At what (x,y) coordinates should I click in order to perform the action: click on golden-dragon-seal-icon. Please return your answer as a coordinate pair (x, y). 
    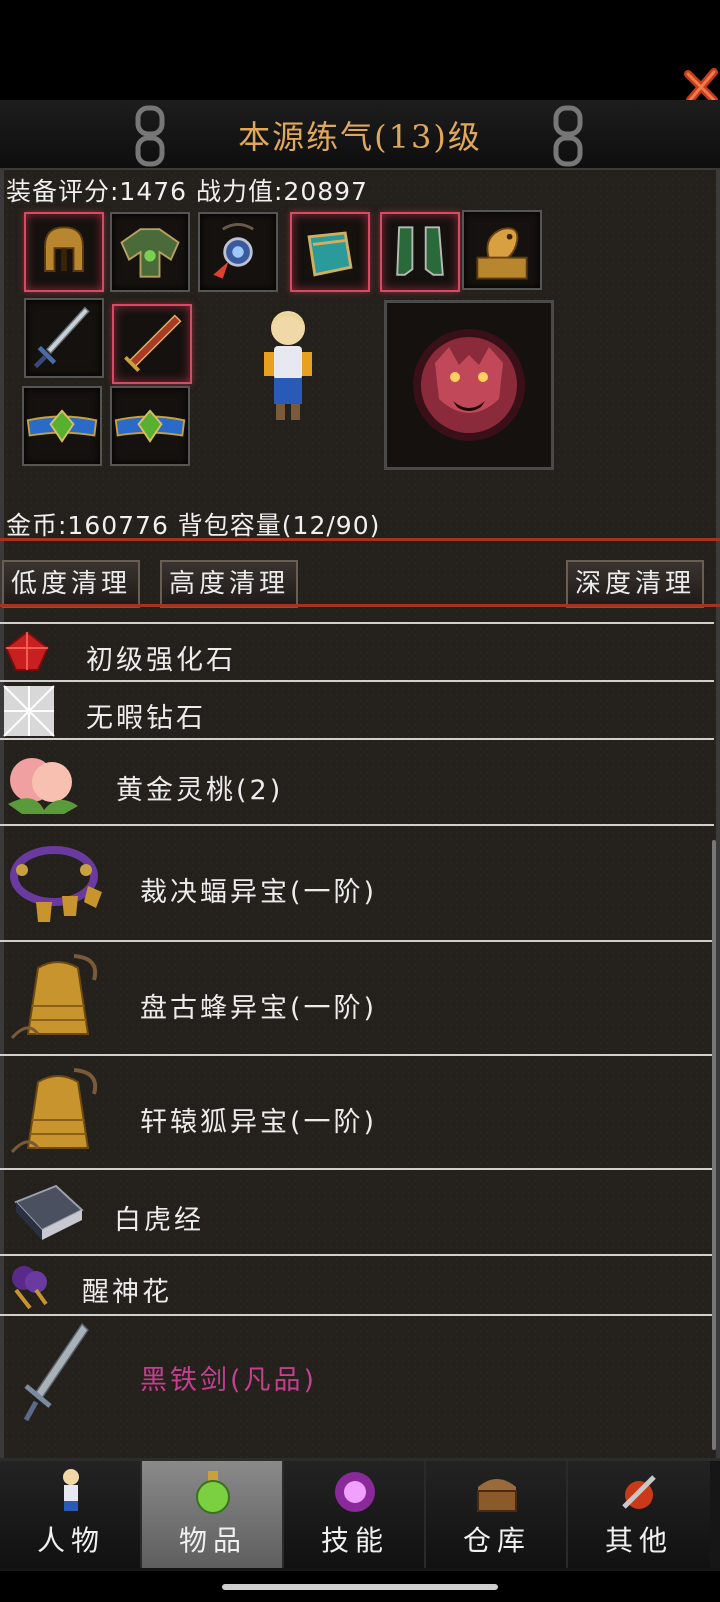
    Looking at the image, I should click on (502, 253).